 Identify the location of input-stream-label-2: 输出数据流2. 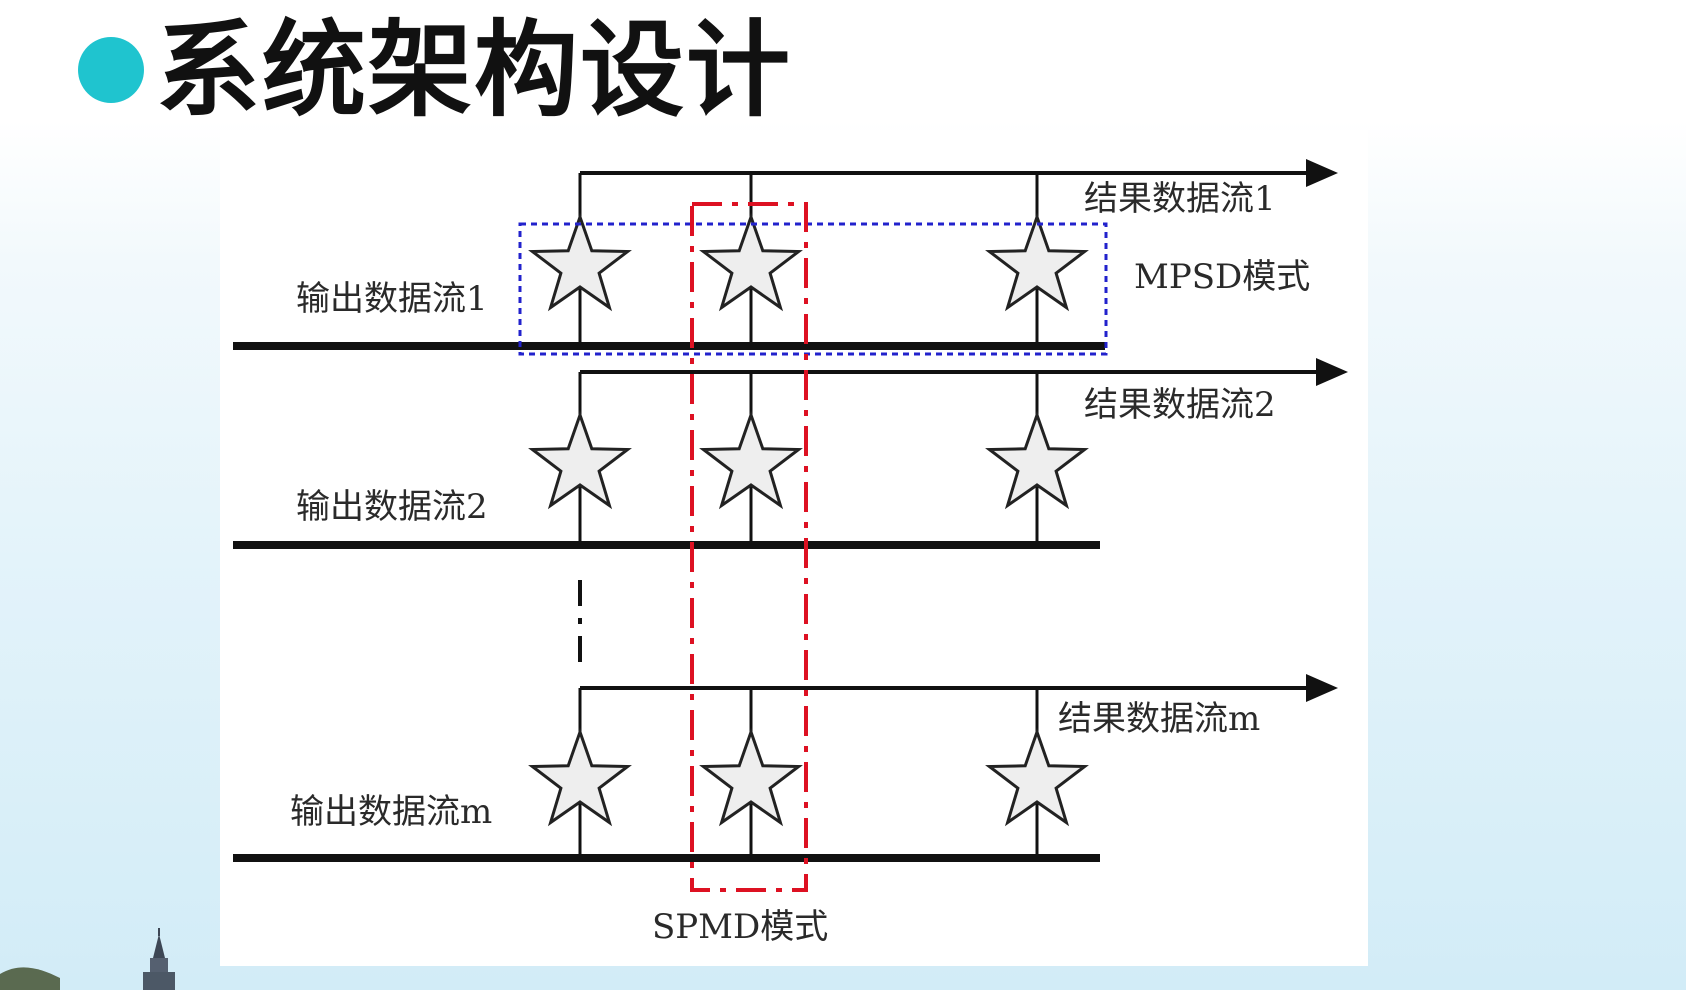
(392, 507).